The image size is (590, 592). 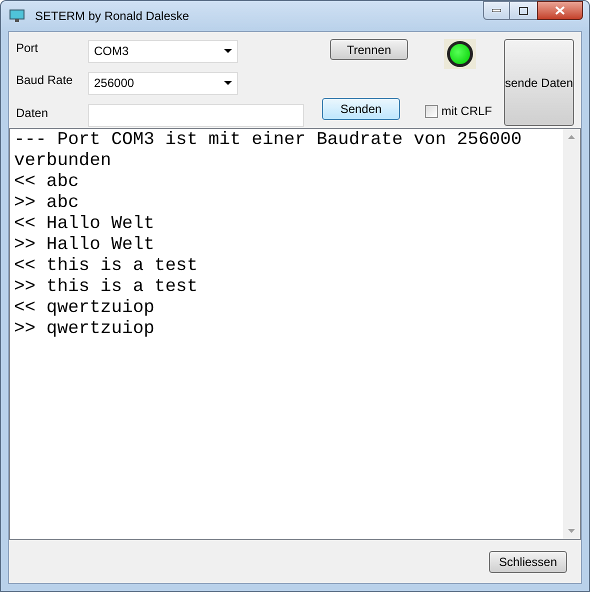 I want to click on terminal-line: >> Hallo Welt, so click(x=85, y=245).